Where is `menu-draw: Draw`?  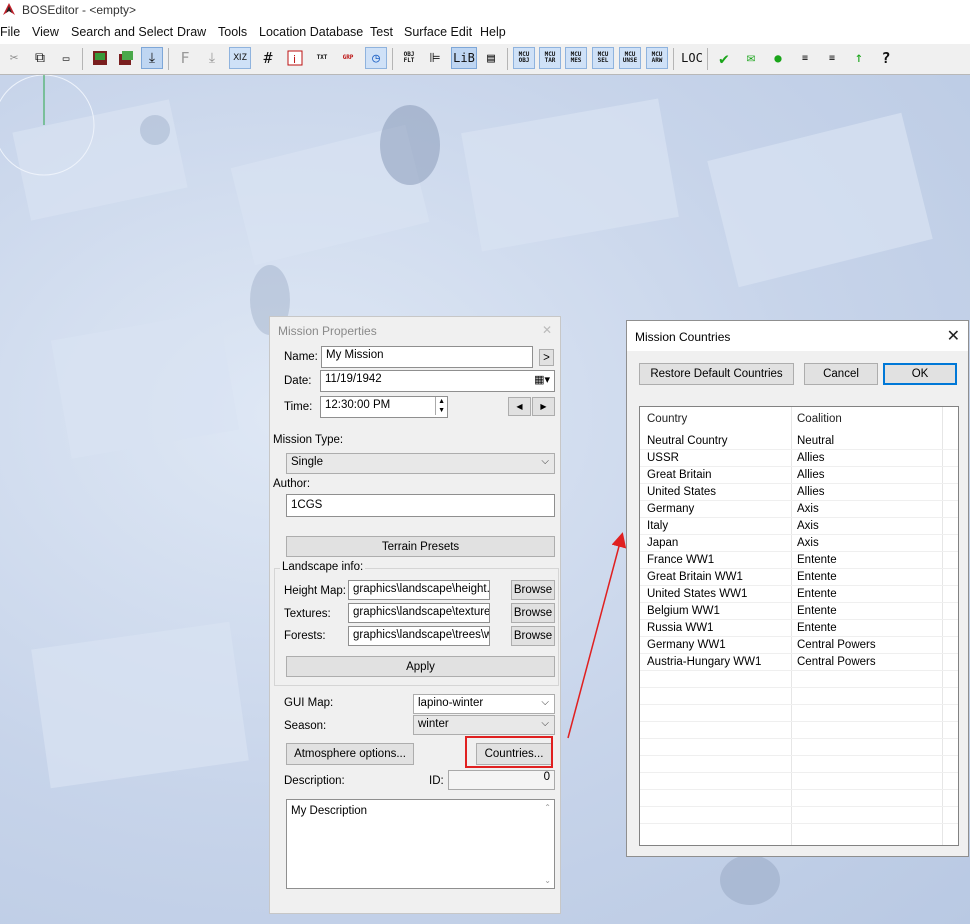 menu-draw: Draw is located at coordinates (191, 32).